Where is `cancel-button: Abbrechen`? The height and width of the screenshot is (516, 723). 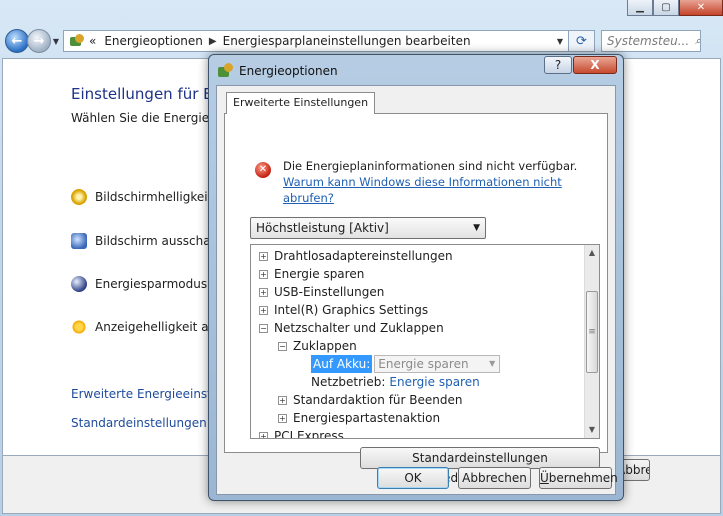 cancel-button: Abbrechen is located at coordinates (494, 478).